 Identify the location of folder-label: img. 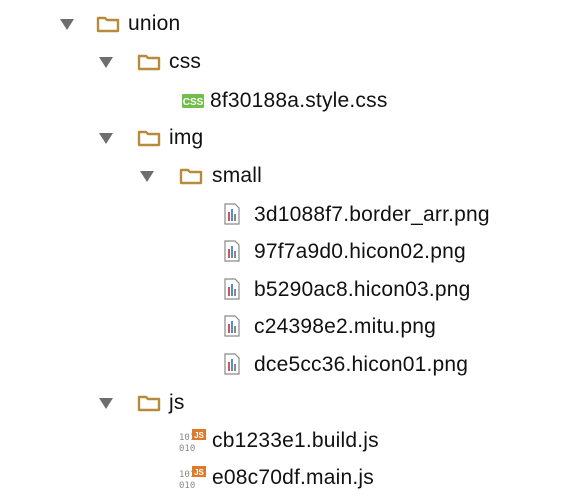
(186, 137).